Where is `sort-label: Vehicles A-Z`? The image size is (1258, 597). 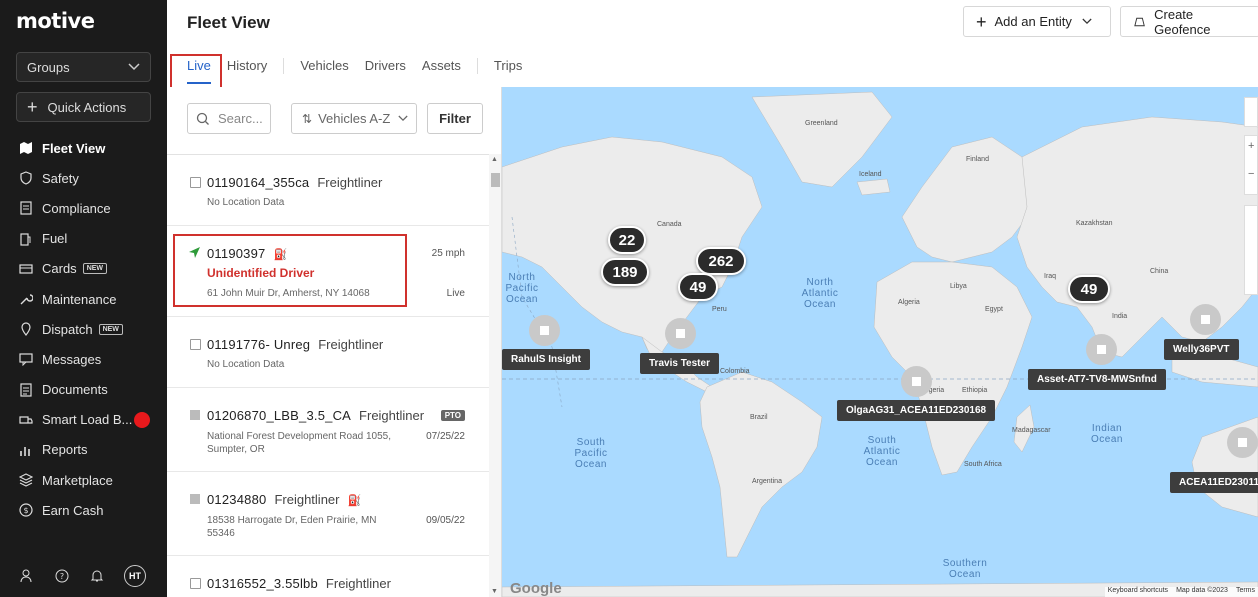 sort-label: Vehicles A-Z is located at coordinates (354, 118).